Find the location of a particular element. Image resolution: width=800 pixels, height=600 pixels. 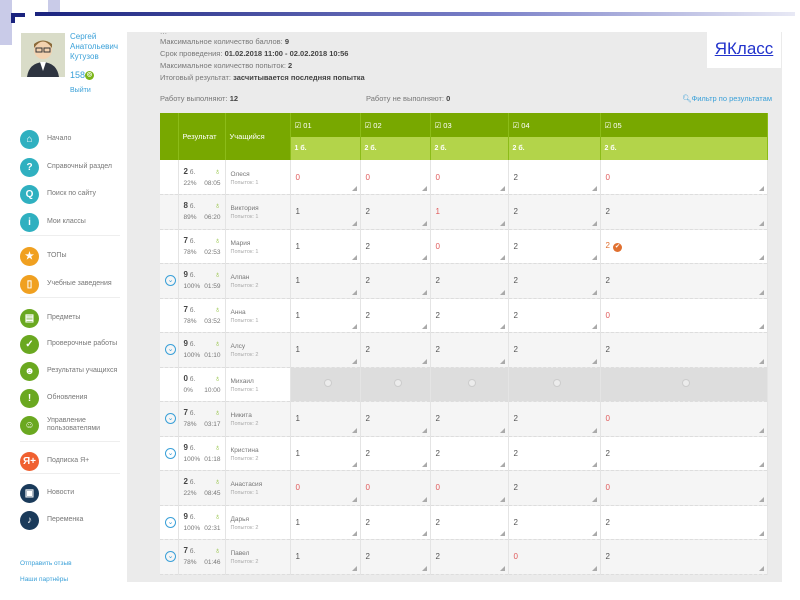

student-cell: Кристина Попыток: 2 is located at coordinates (258, 453).